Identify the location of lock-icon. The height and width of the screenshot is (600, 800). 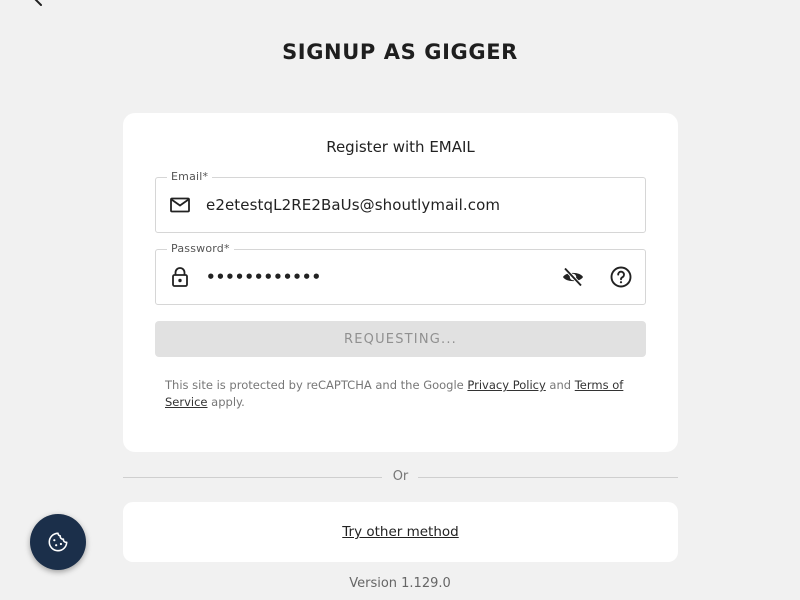
(180, 277).